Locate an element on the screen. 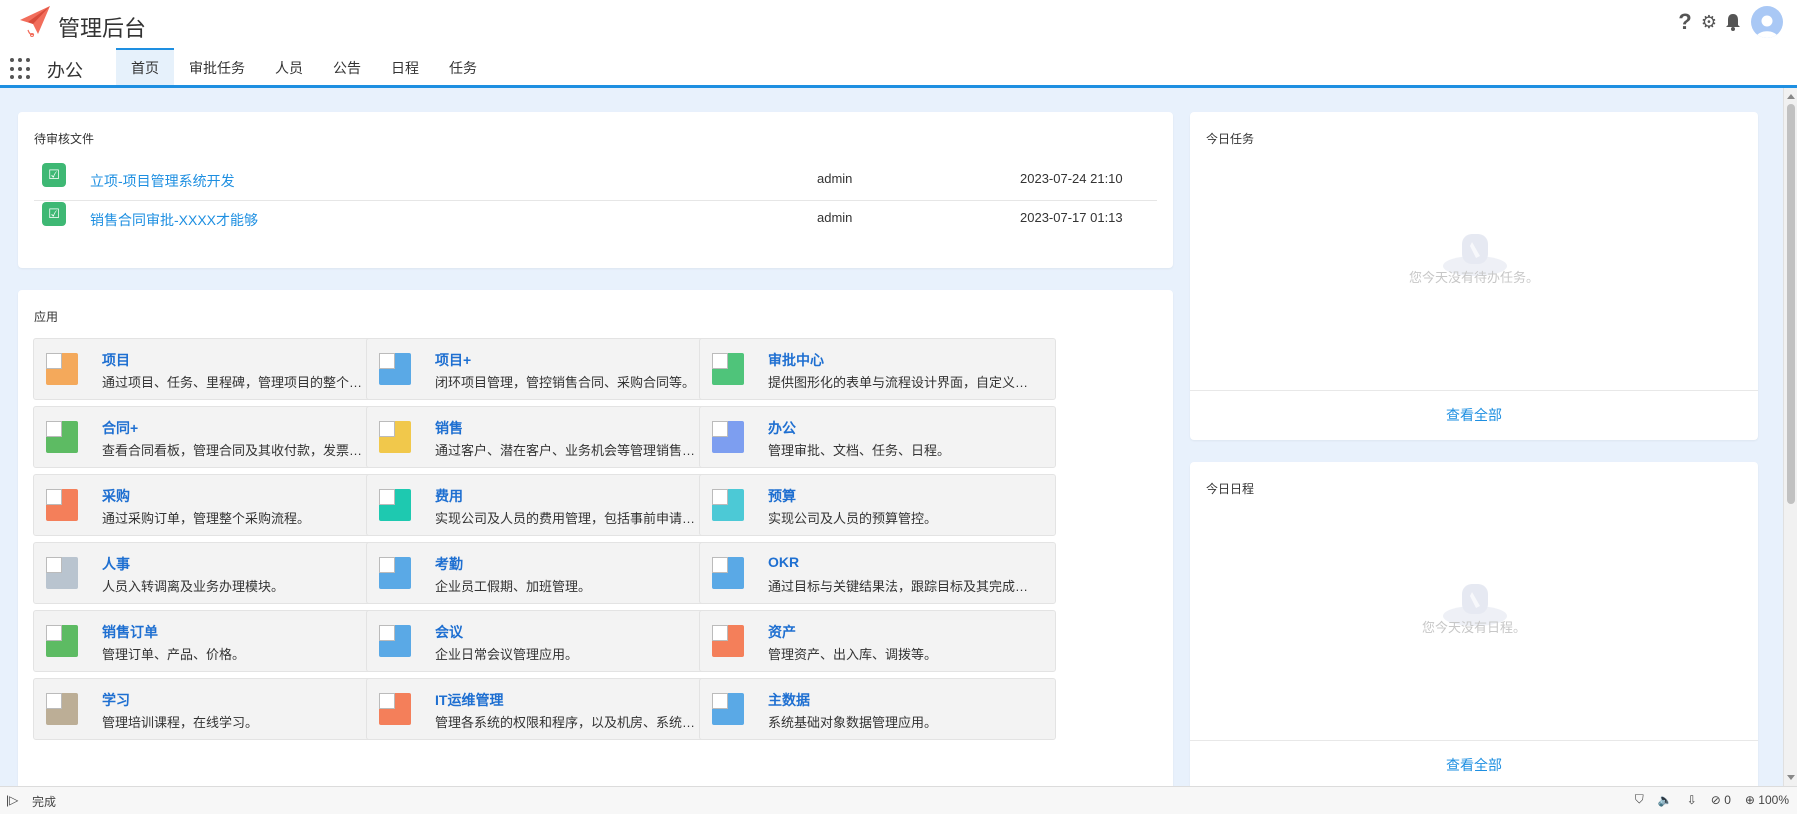 The image size is (1797, 814). app-description: 管理资产、出入库、调拨等。 is located at coordinates (853, 654).